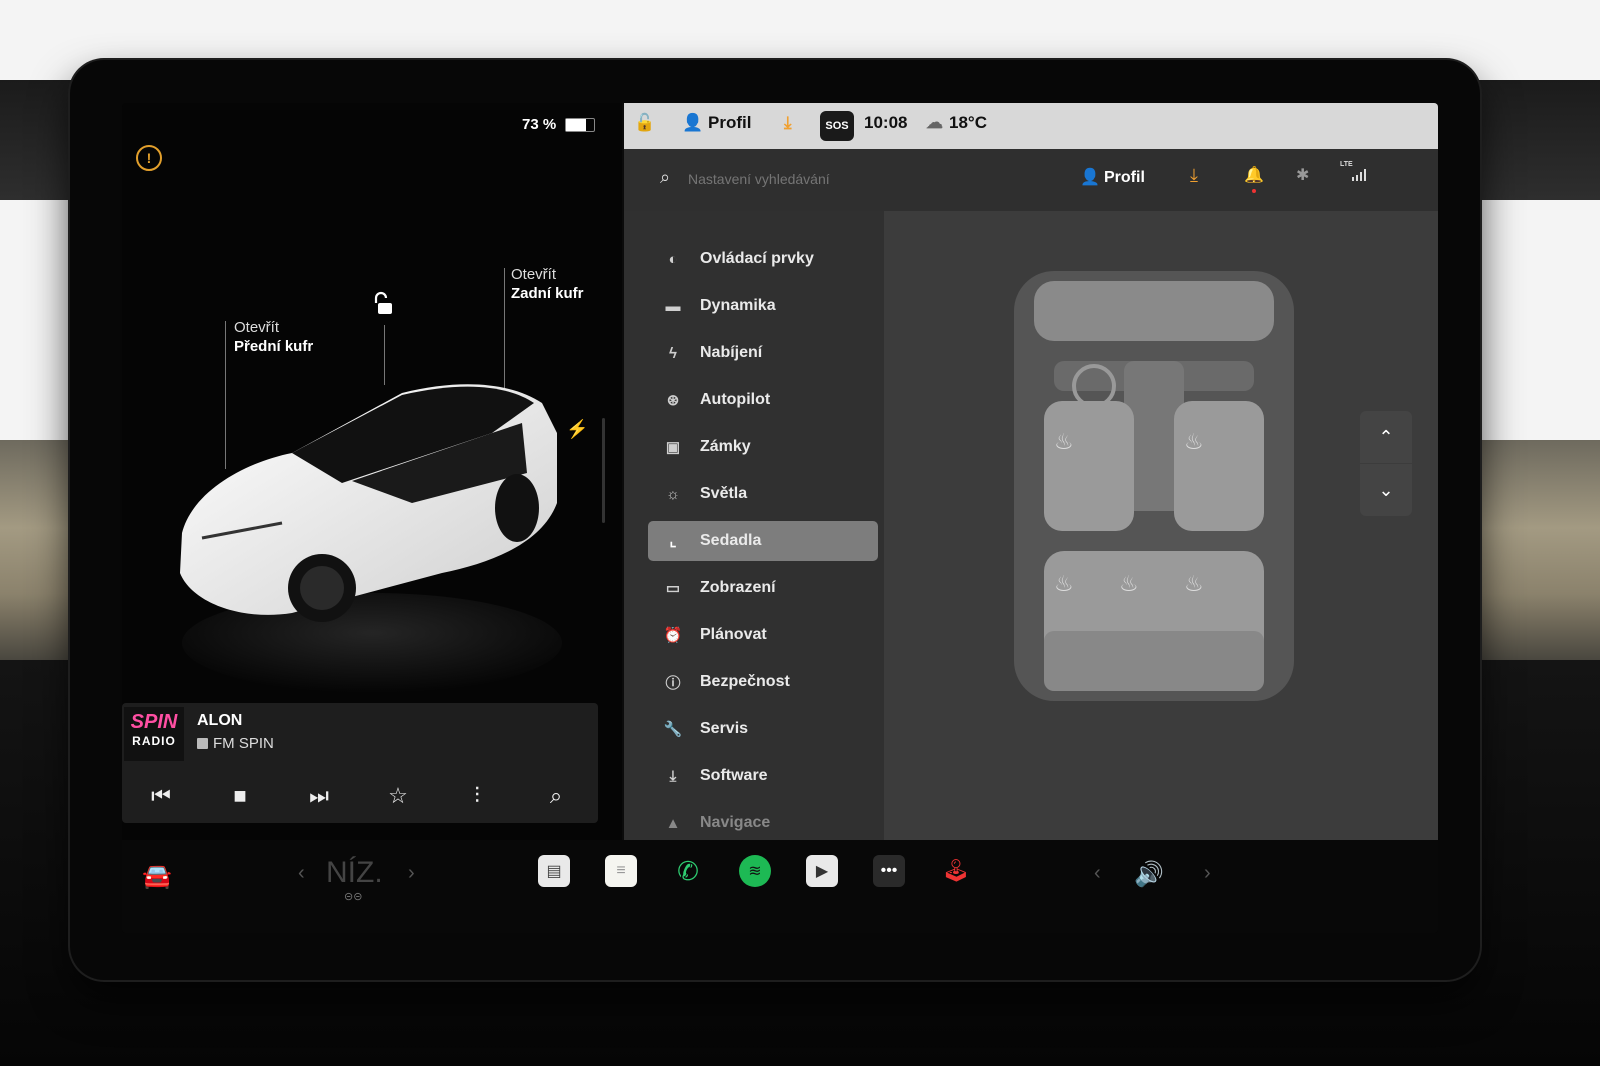 This screenshot has width=1600, height=1066. What do you see at coordinates (319, 796) in the screenshot?
I see `next-track-icon: ⏭` at bounding box center [319, 796].